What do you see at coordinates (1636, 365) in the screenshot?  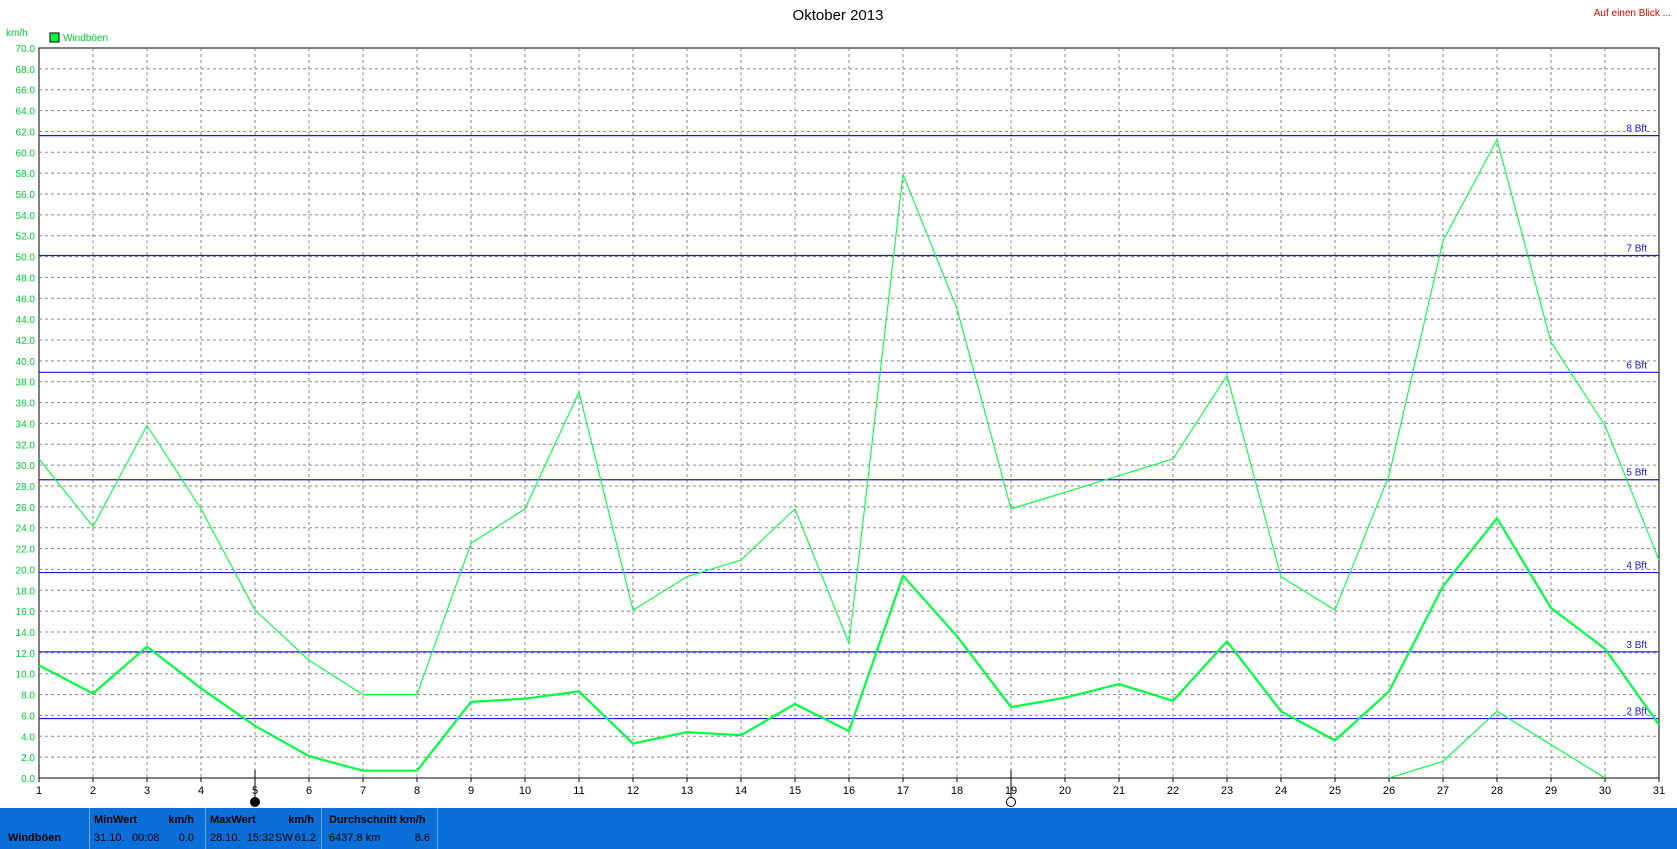 I see `beaufort-label: 6 Bft` at bounding box center [1636, 365].